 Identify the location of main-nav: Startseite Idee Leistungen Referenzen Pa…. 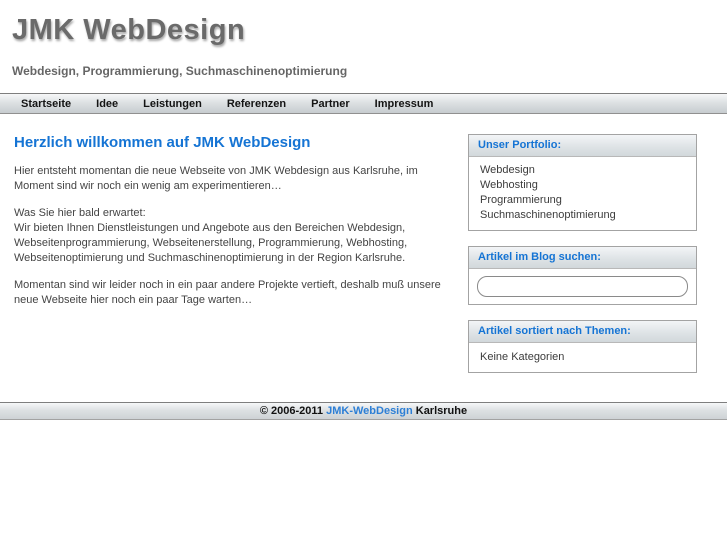
(363, 103).